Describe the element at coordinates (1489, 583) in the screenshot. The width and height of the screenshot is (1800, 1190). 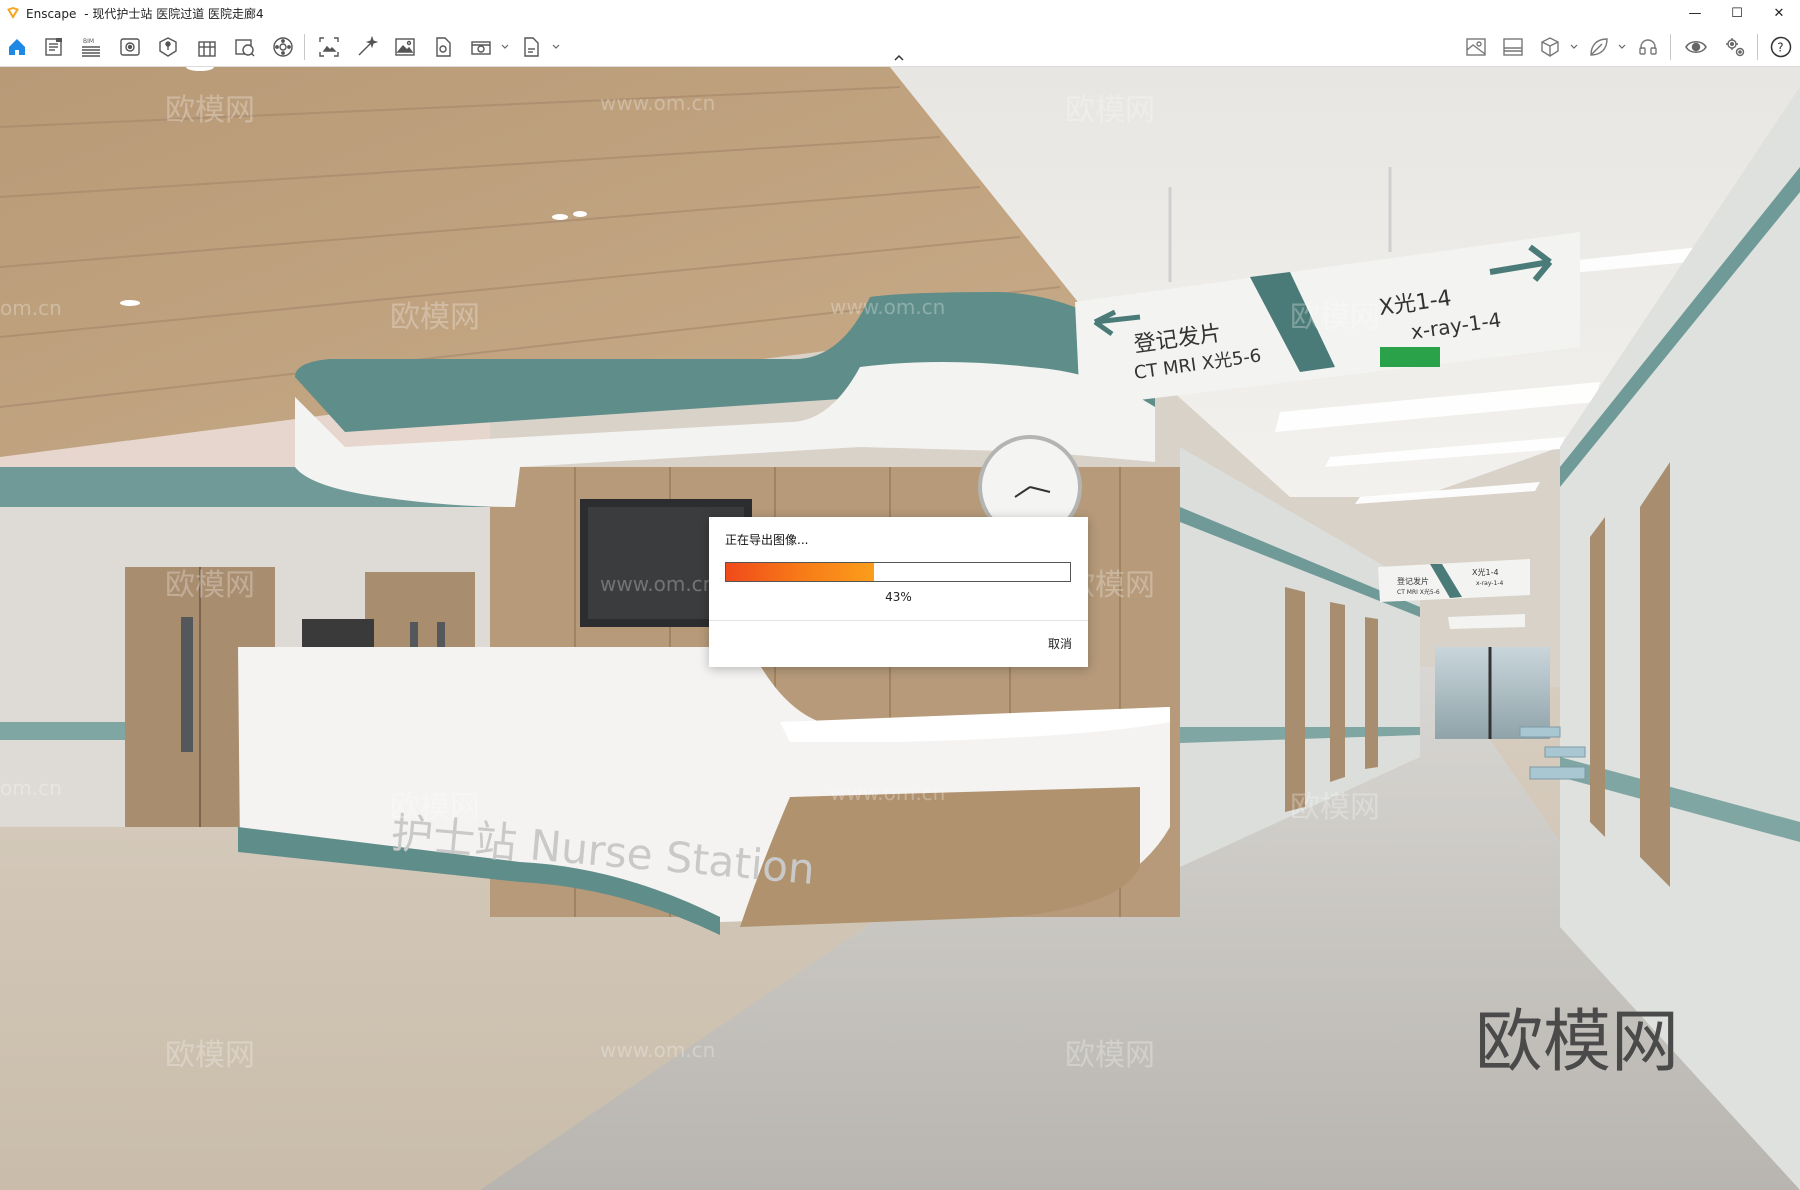
I see `small-sign-xray-en: x-ray-1-4` at that location.